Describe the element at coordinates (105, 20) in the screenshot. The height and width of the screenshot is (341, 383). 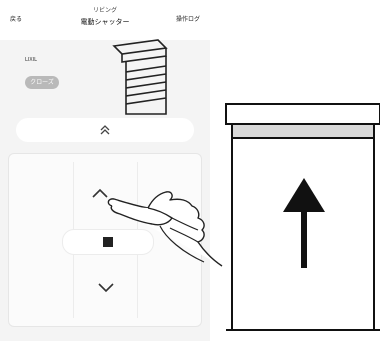
I see `header: 戻る リビング 電動シャッター 操作ログ` at that location.